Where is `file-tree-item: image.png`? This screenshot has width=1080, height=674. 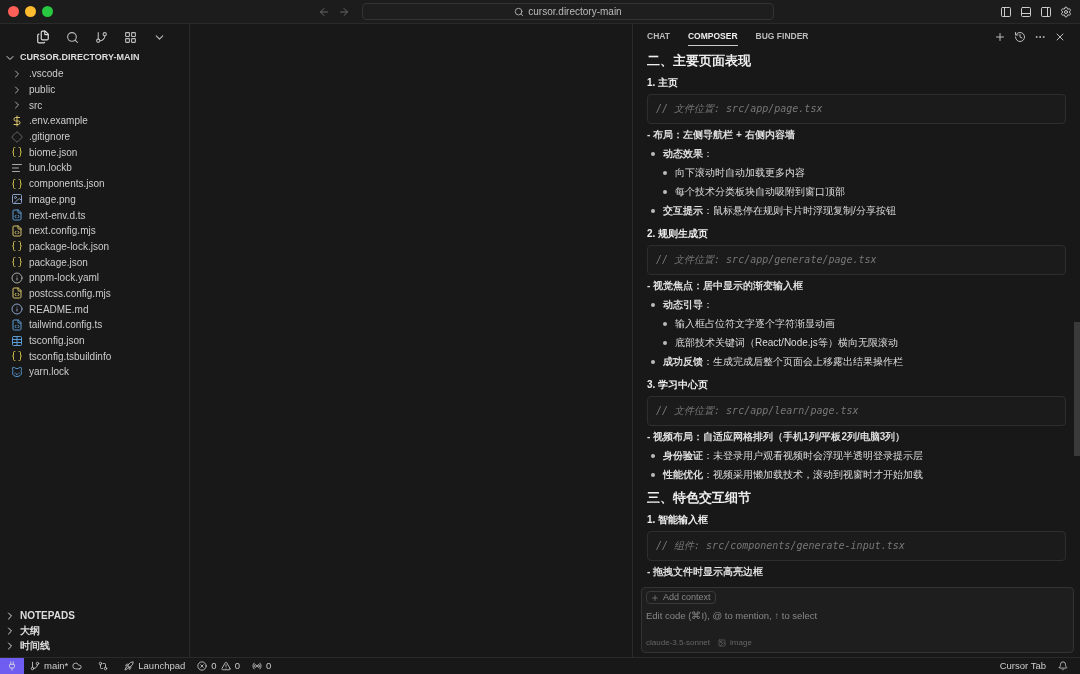 file-tree-item: image.png is located at coordinates (94, 199).